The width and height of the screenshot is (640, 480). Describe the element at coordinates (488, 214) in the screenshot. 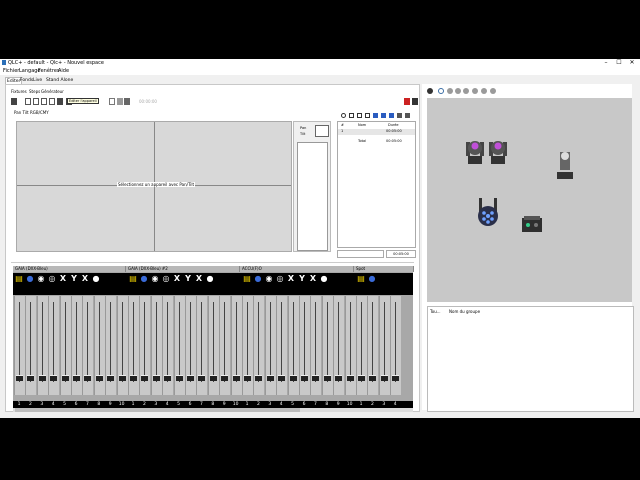

I see `par-fixture-icon` at that location.